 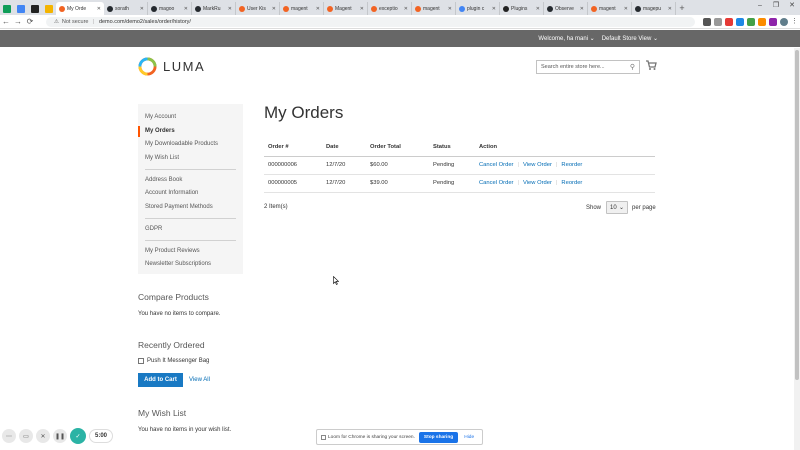 I want to click on camera-icon: ▭, so click(x=26, y=436).